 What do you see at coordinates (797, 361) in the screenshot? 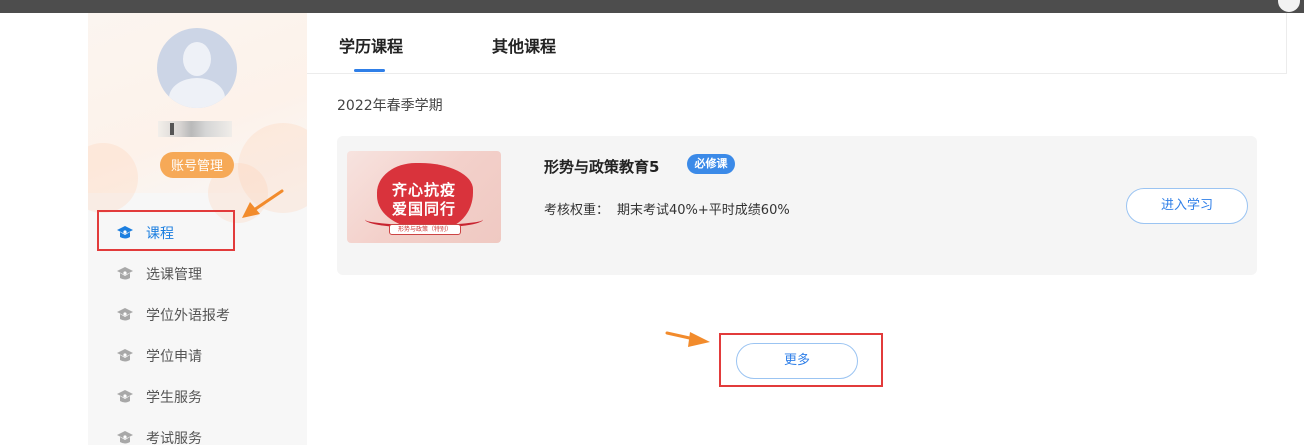
I see `more-button: 更多` at bounding box center [797, 361].